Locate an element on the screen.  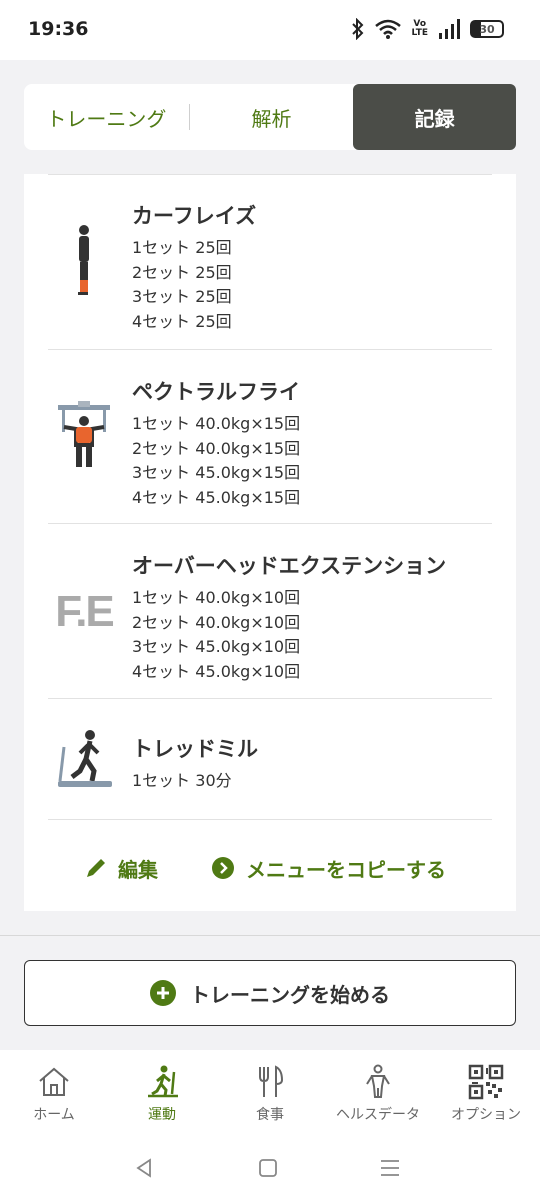
treadmill-icon is located at coordinates (84, 759).